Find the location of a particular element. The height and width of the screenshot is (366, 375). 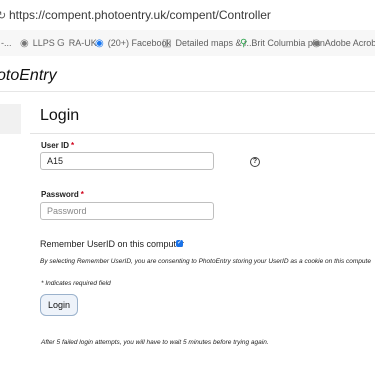

page-title: Login is located at coordinates (60, 115).